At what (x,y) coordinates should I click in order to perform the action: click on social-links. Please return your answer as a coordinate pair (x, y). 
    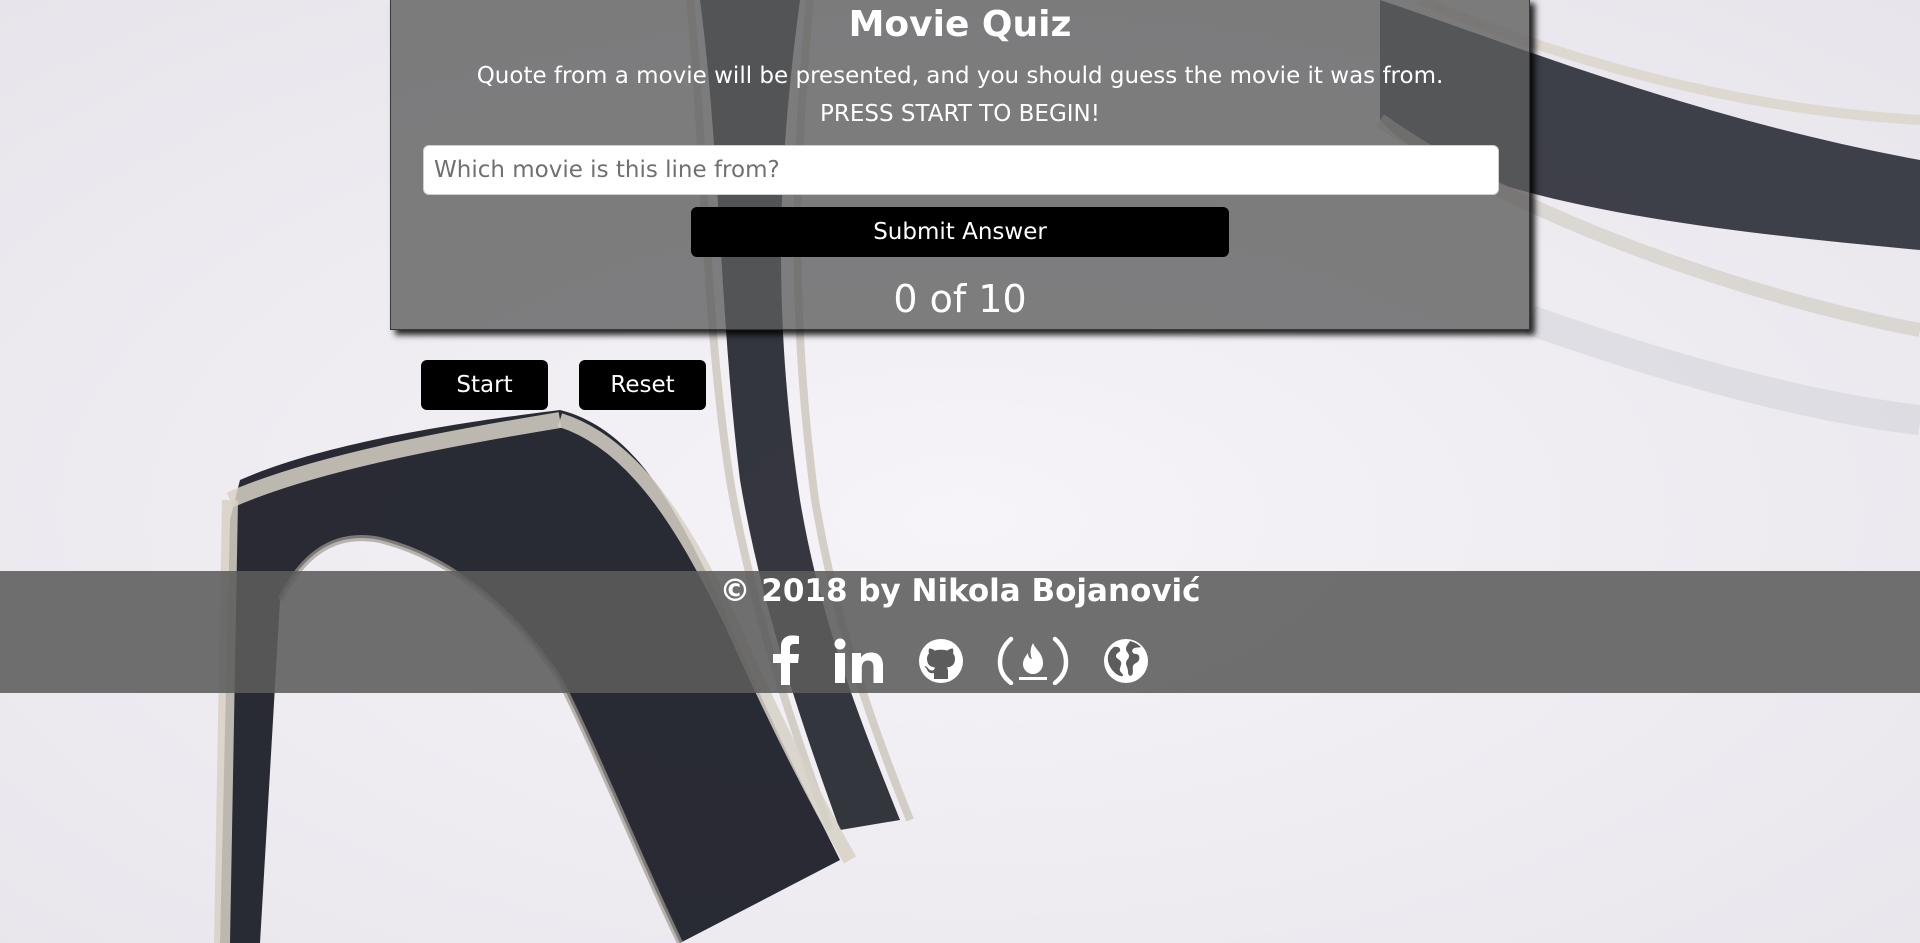
    Looking at the image, I should click on (960, 660).